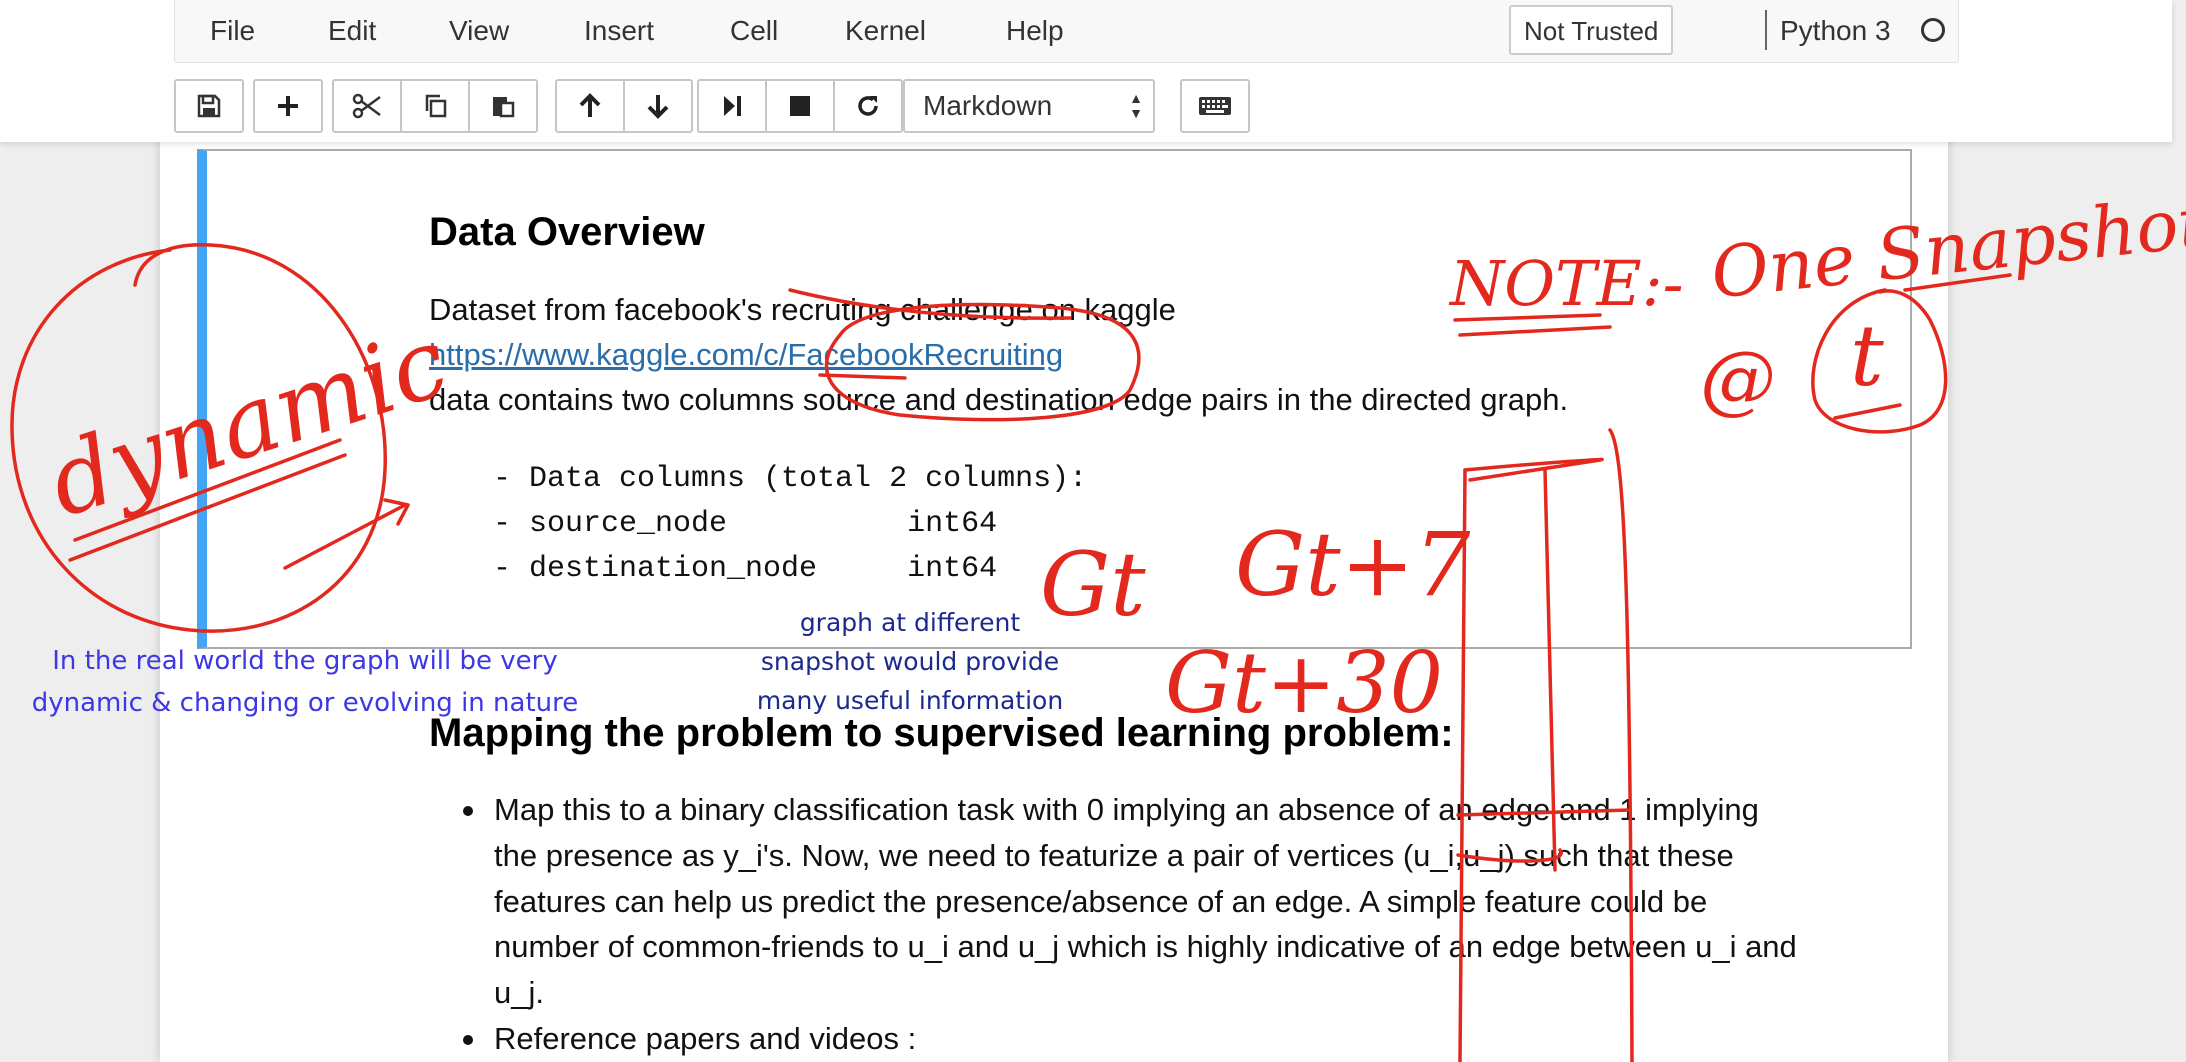 The image size is (2186, 1062). I want to click on command-palette-button, so click(1215, 106).